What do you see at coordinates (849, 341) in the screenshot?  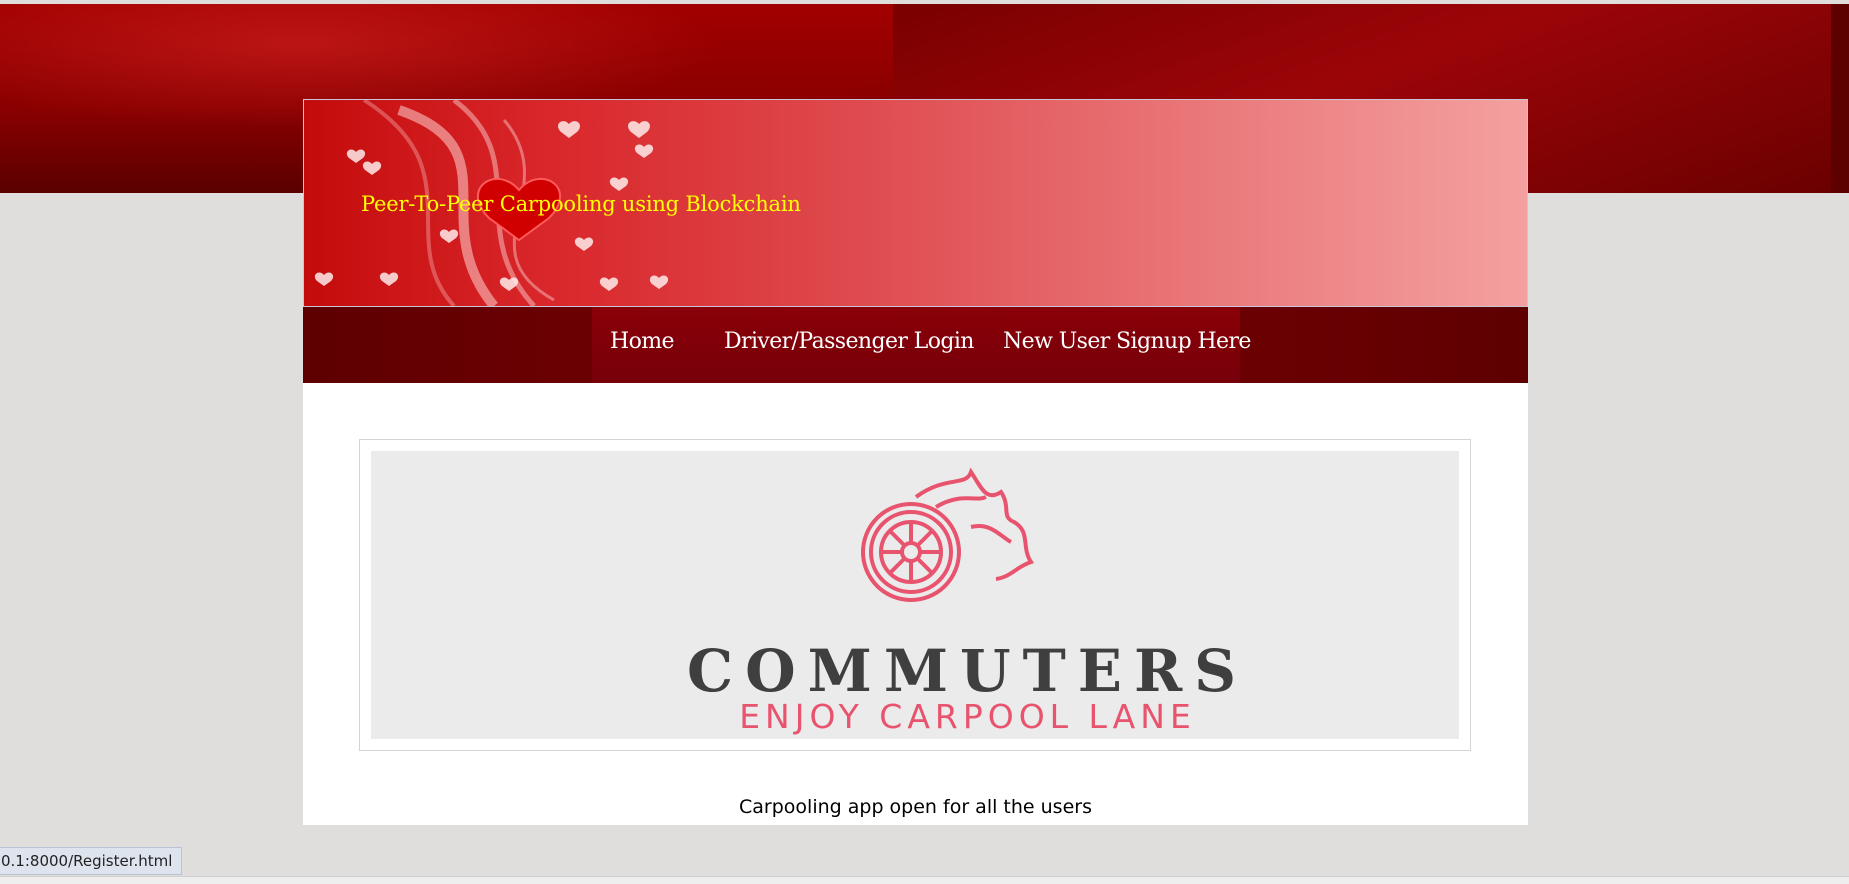 I see `nav-item-login: Driver/Passenger Login` at bounding box center [849, 341].